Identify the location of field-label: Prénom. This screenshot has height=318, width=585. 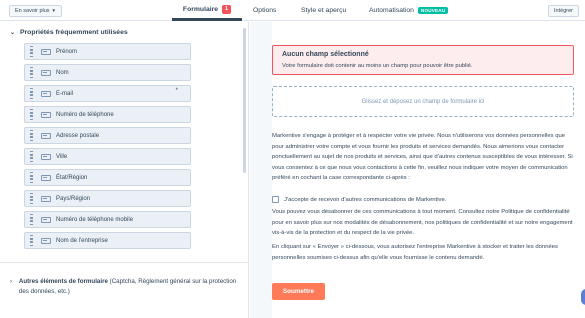
(67, 51).